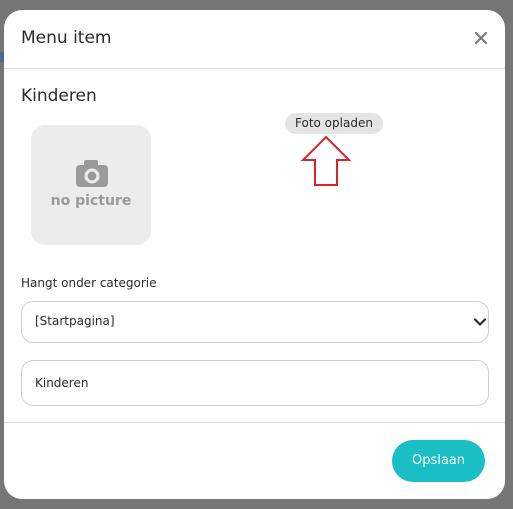 This screenshot has width=513, height=509. I want to click on category-select: [Startpagina], so click(255, 322).